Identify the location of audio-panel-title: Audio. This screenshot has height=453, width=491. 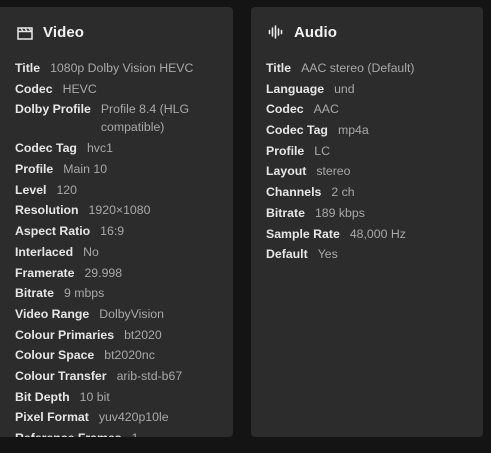
(315, 32).